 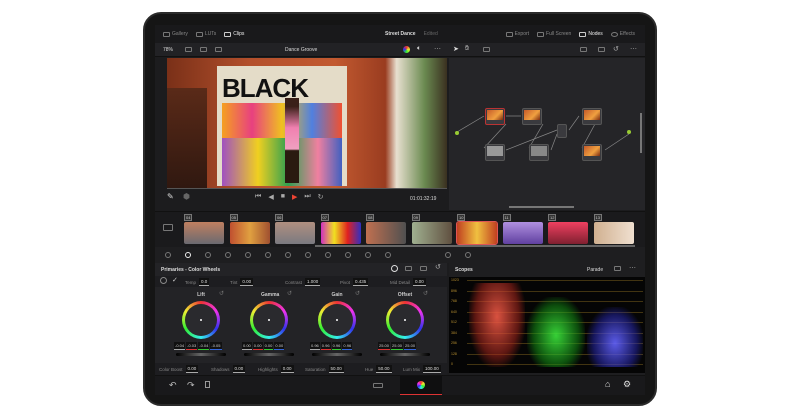 What do you see at coordinates (595, 270) in the screenshot?
I see `scope-mode-select: Parade` at bounding box center [595, 270].